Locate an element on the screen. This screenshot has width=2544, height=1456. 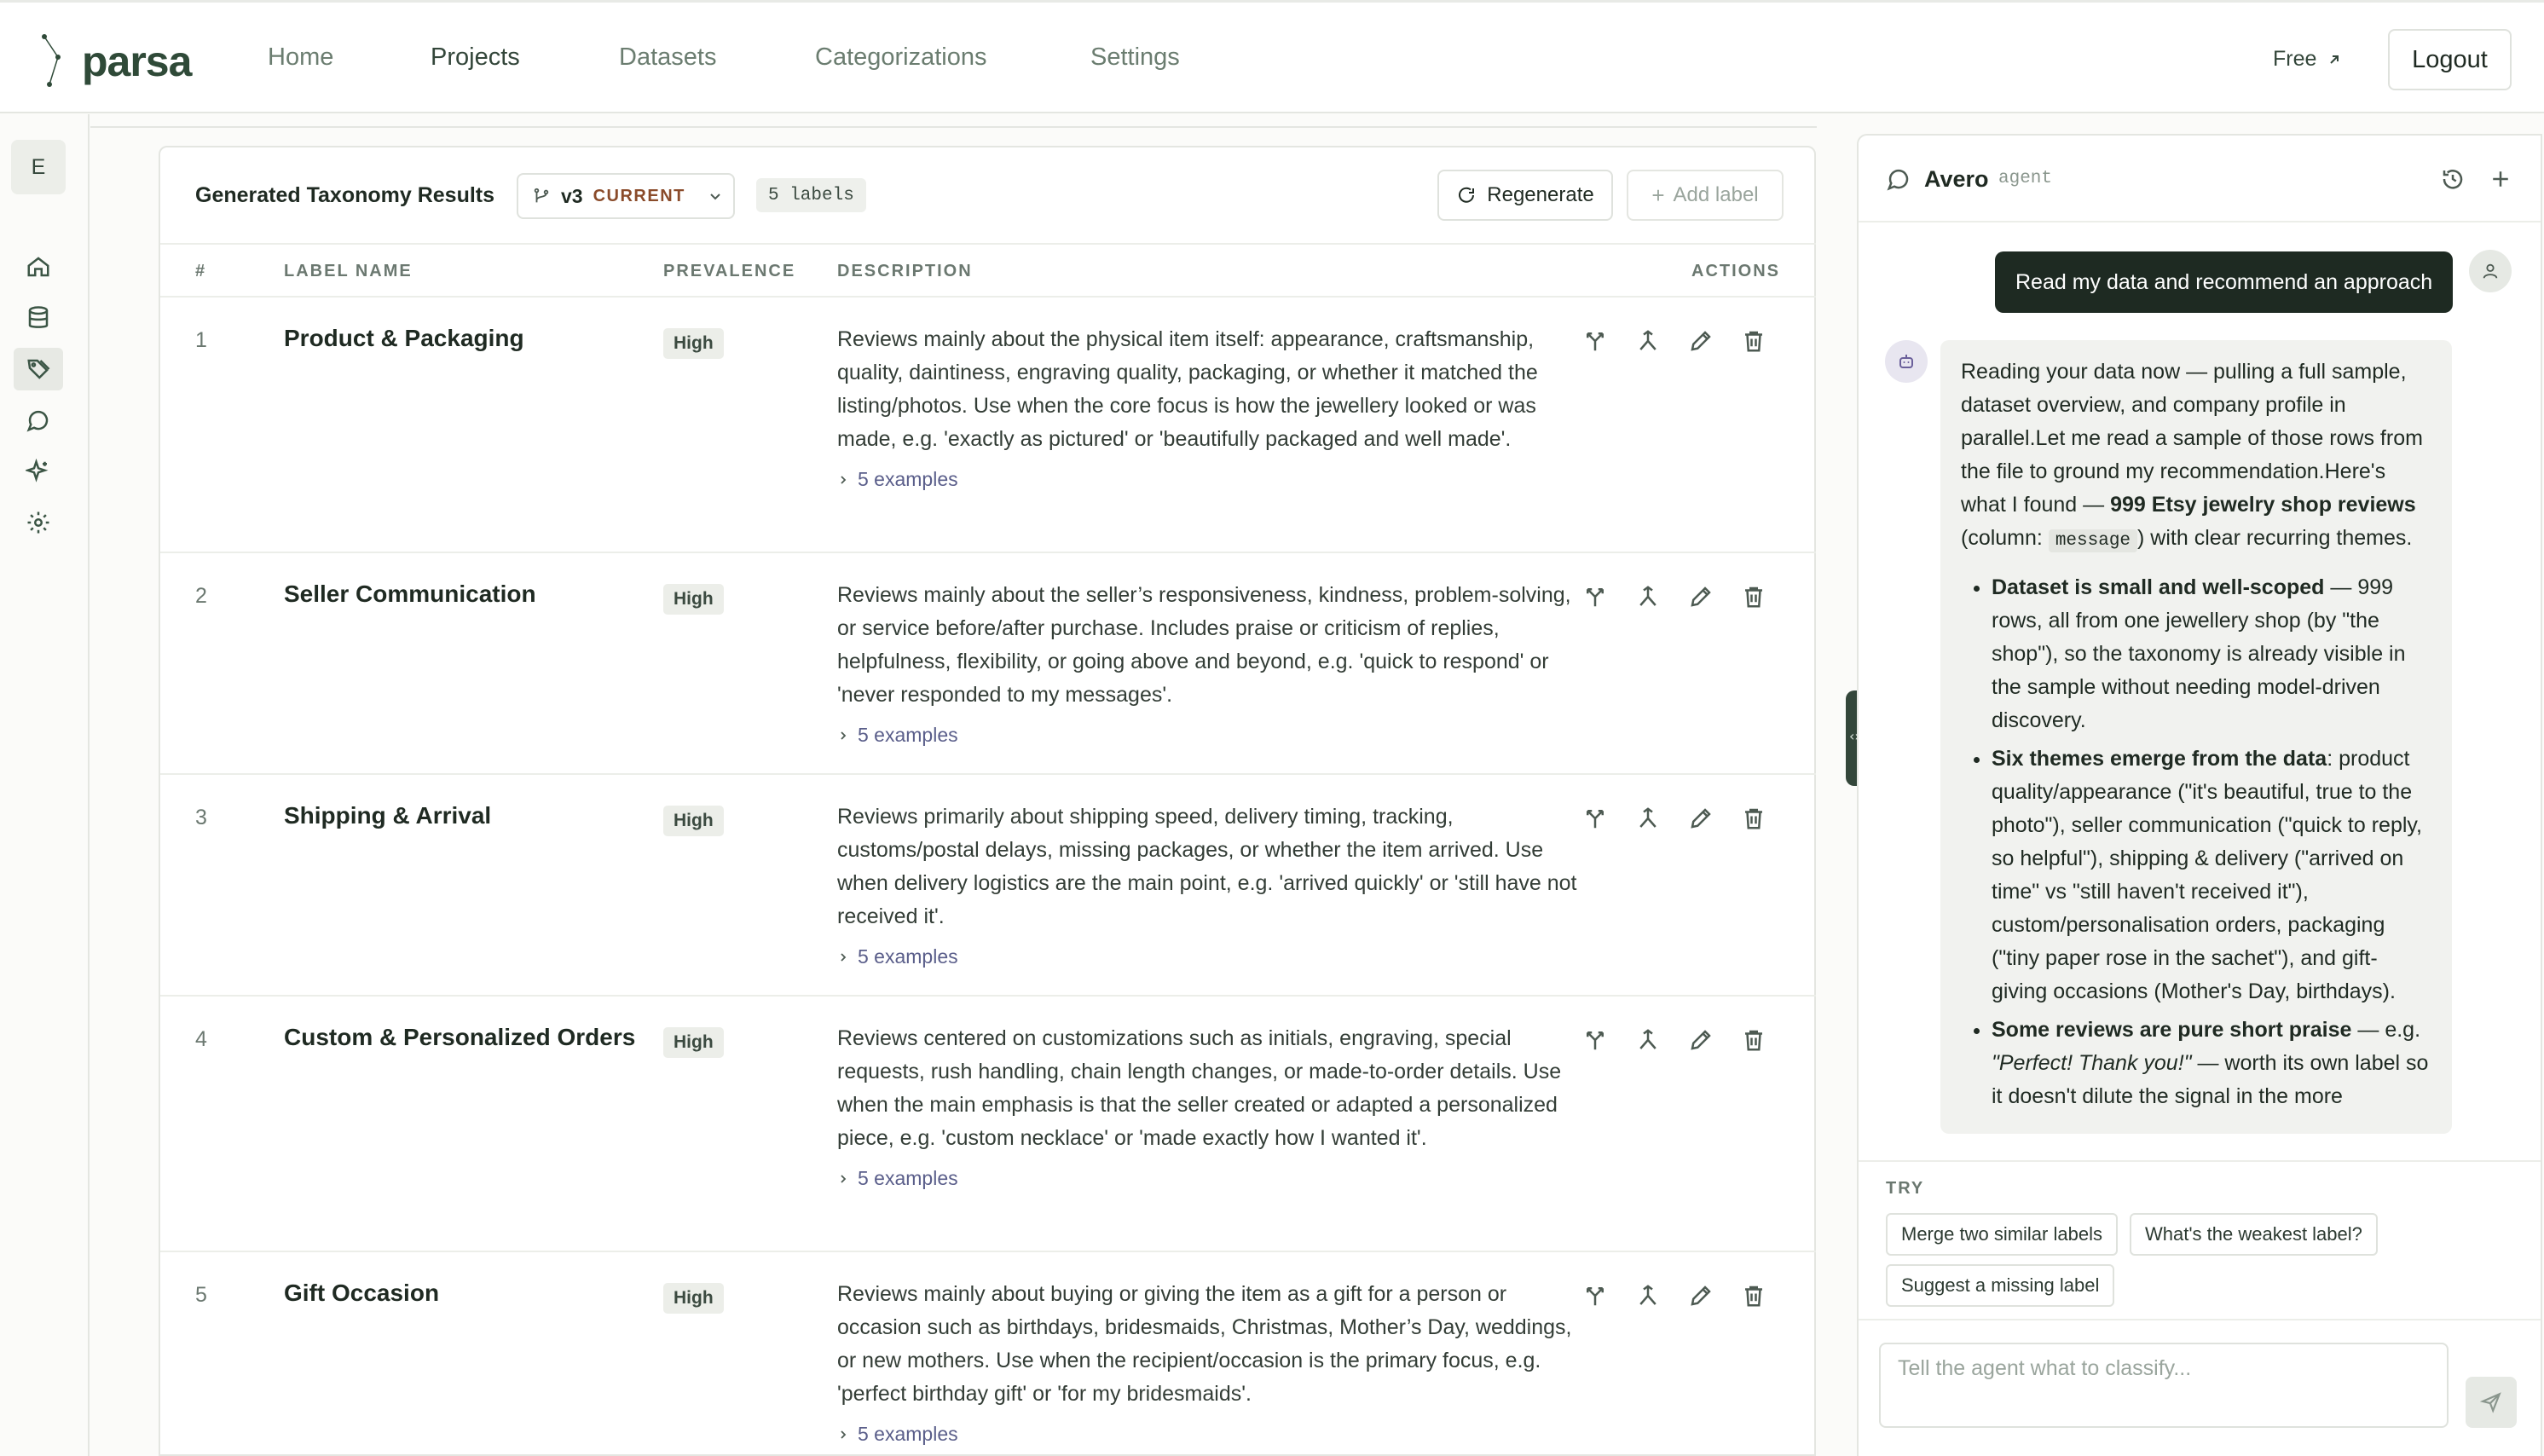
agent-message-text: ) with clear recurring themes. is located at coordinates (2275, 538).